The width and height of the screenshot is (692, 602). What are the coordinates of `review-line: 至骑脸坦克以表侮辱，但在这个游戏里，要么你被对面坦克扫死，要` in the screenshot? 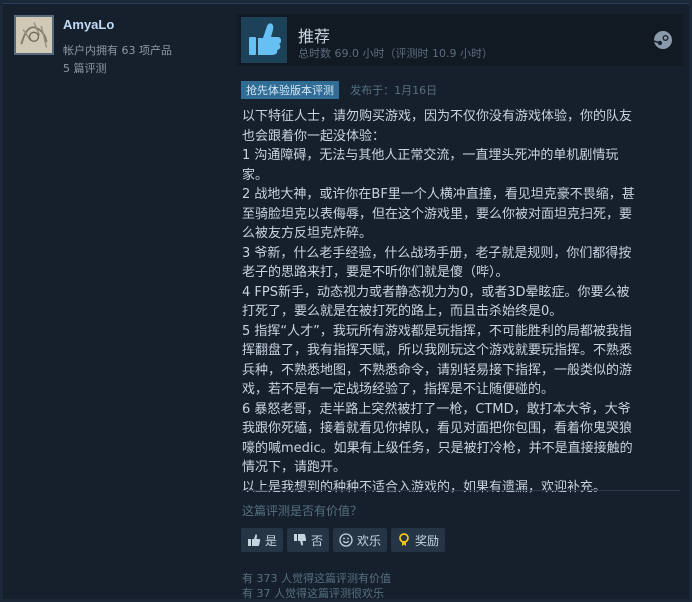 It's located at (437, 214).